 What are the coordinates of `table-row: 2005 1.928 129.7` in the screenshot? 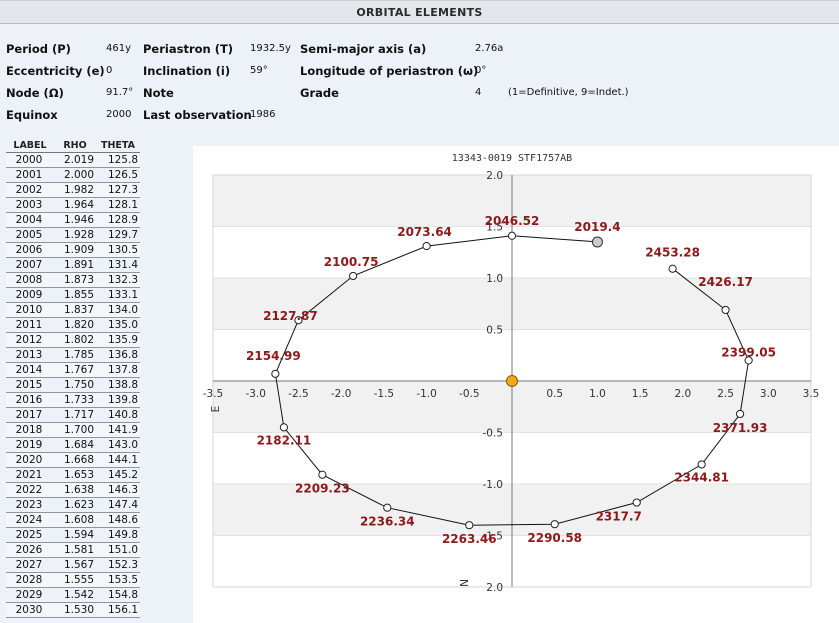 It's located at (73, 235).